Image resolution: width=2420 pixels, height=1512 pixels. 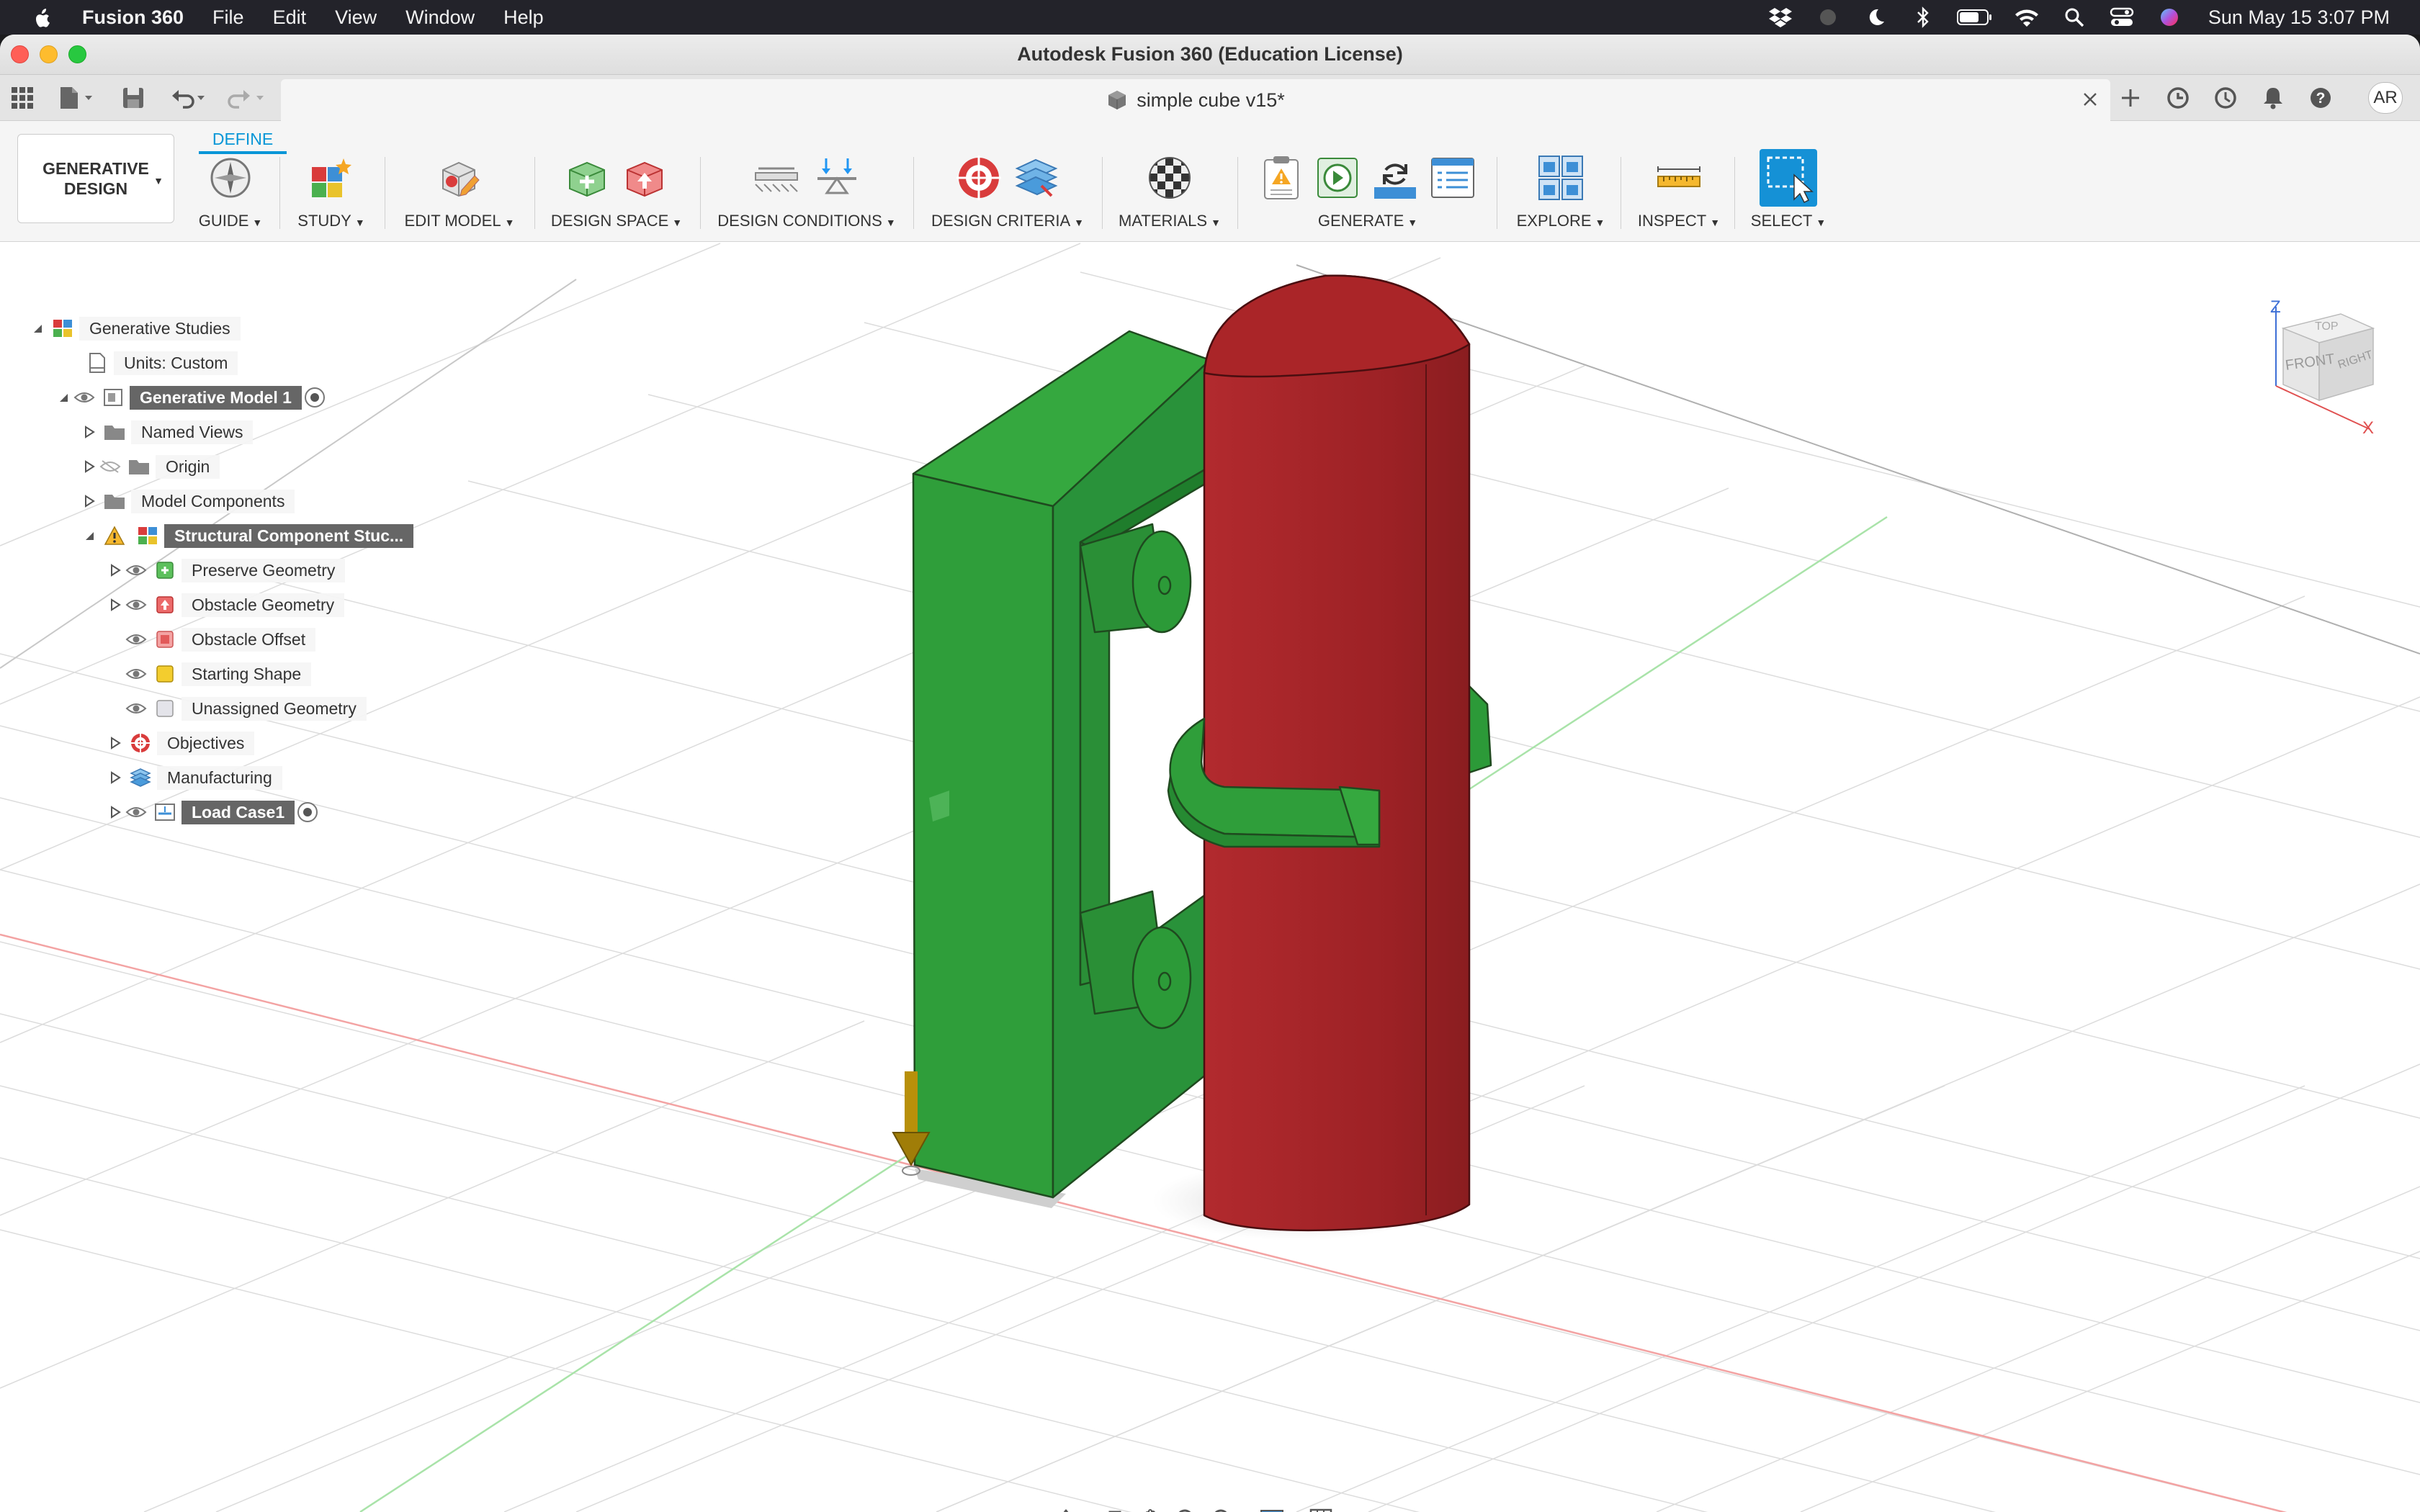 I want to click on tree-item-units: Units: Custom, so click(x=159, y=362).